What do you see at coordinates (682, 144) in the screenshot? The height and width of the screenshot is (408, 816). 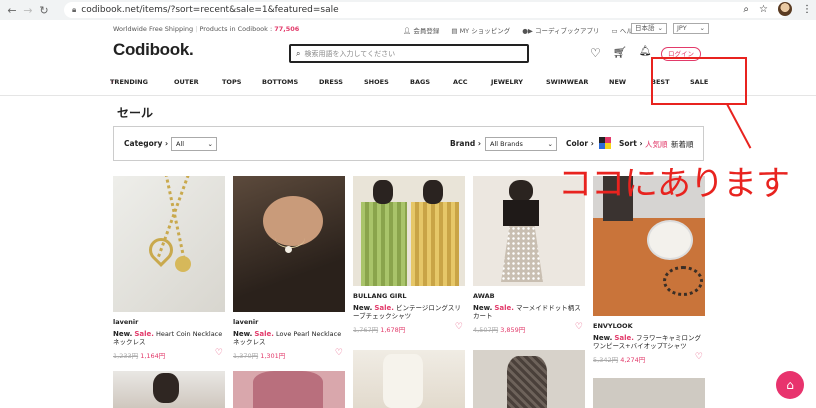 I see `sort-newest-option: 新着順` at bounding box center [682, 144].